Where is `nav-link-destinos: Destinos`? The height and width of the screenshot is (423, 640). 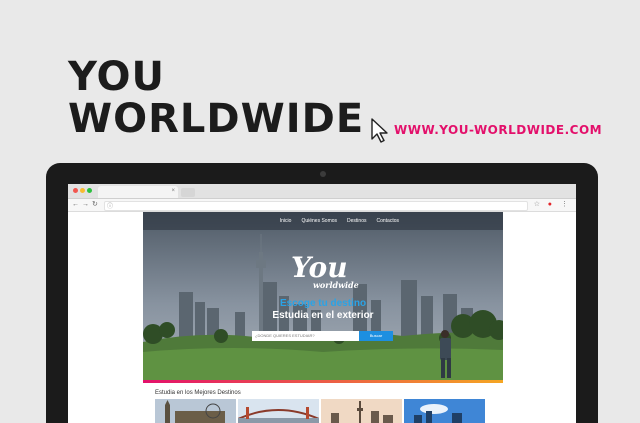
nav-link-destinos: Destinos is located at coordinates (356, 221).